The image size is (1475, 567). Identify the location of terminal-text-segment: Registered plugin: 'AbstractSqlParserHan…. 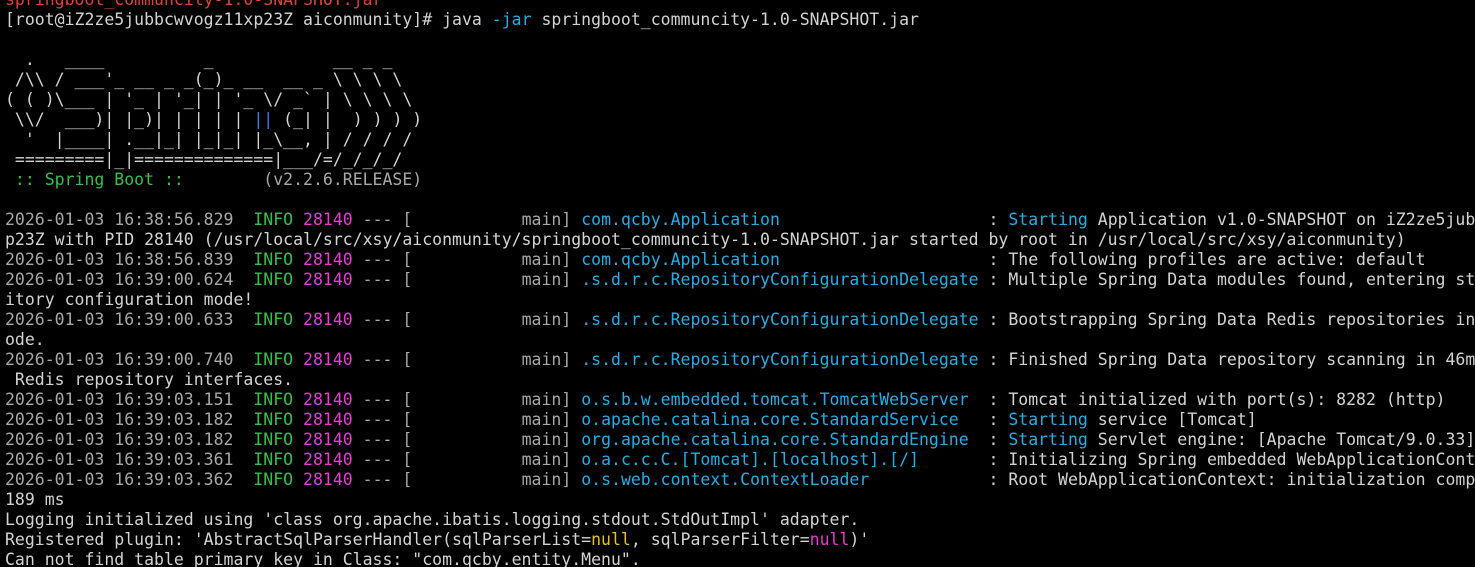
(298, 539).